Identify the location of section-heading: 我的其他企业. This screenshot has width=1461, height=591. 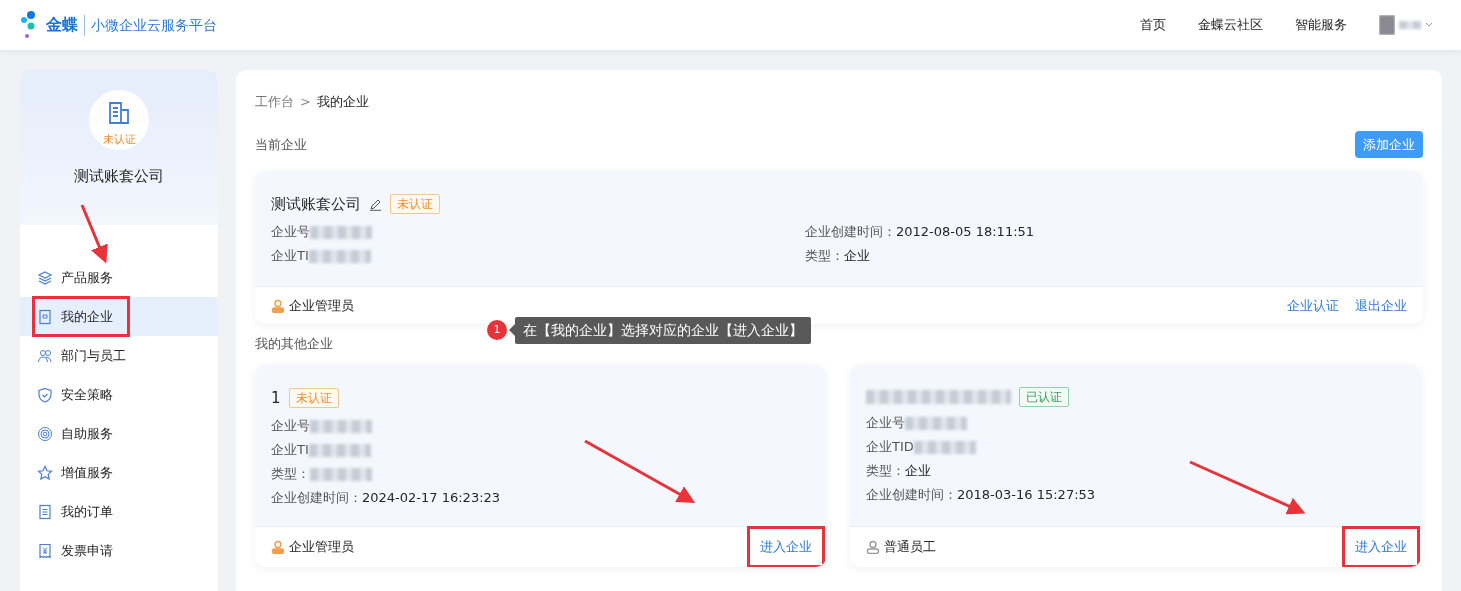
(294, 344).